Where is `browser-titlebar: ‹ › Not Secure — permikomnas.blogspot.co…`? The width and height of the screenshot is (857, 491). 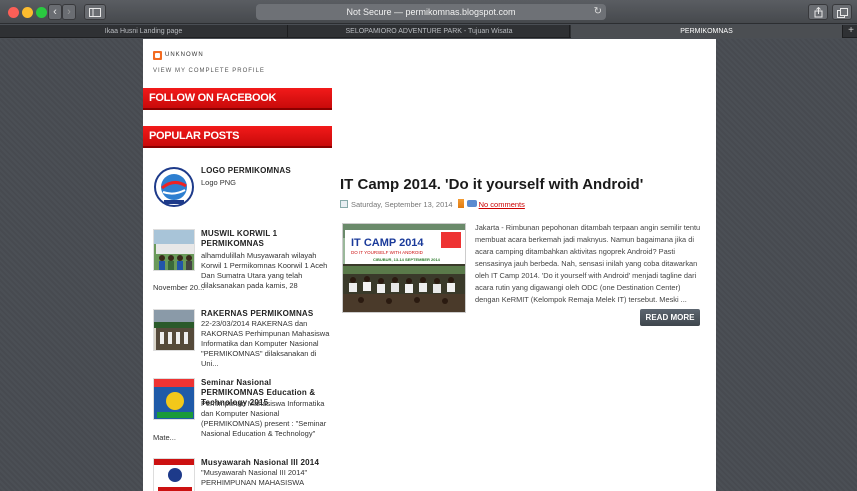
browser-titlebar: ‹ › Not Secure — permikomnas.blogspot.co… is located at coordinates (428, 12).